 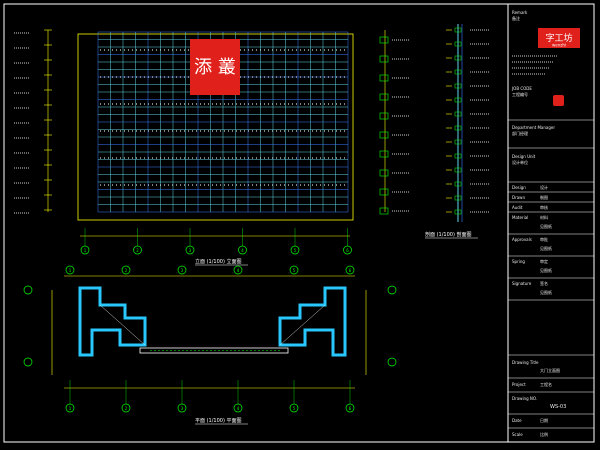 I want to click on elevation-right-dimensions, so click(x=394, y=122).